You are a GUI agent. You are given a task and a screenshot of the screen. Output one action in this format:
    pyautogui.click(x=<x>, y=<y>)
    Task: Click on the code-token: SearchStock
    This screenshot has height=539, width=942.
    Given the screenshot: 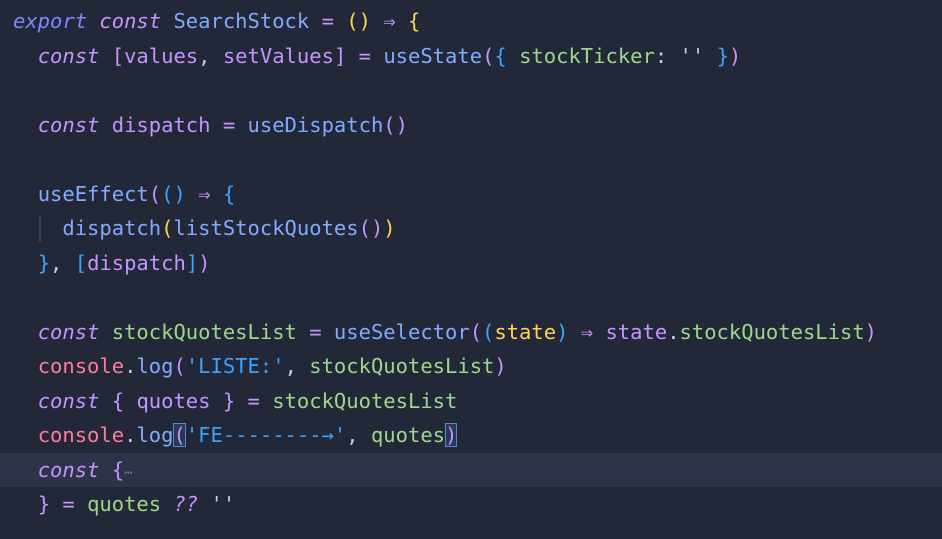 What is the action you would take?
    pyautogui.click(x=241, y=21)
    